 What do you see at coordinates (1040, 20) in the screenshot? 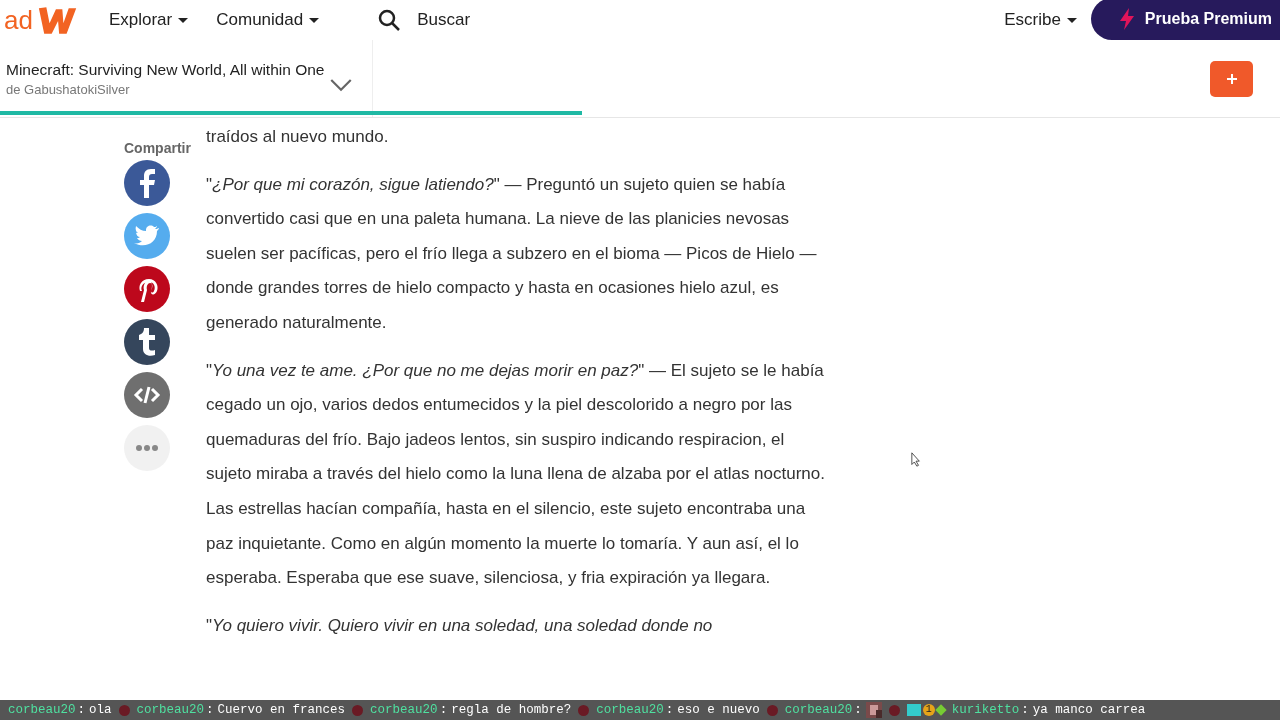
I see `write-menu: Escribe` at bounding box center [1040, 20].